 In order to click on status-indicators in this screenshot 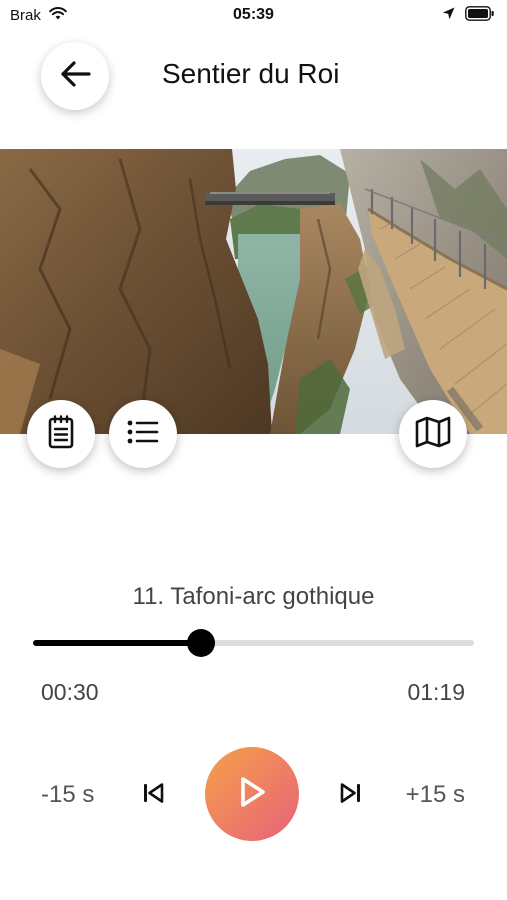, I will do `click(468, 16)`.